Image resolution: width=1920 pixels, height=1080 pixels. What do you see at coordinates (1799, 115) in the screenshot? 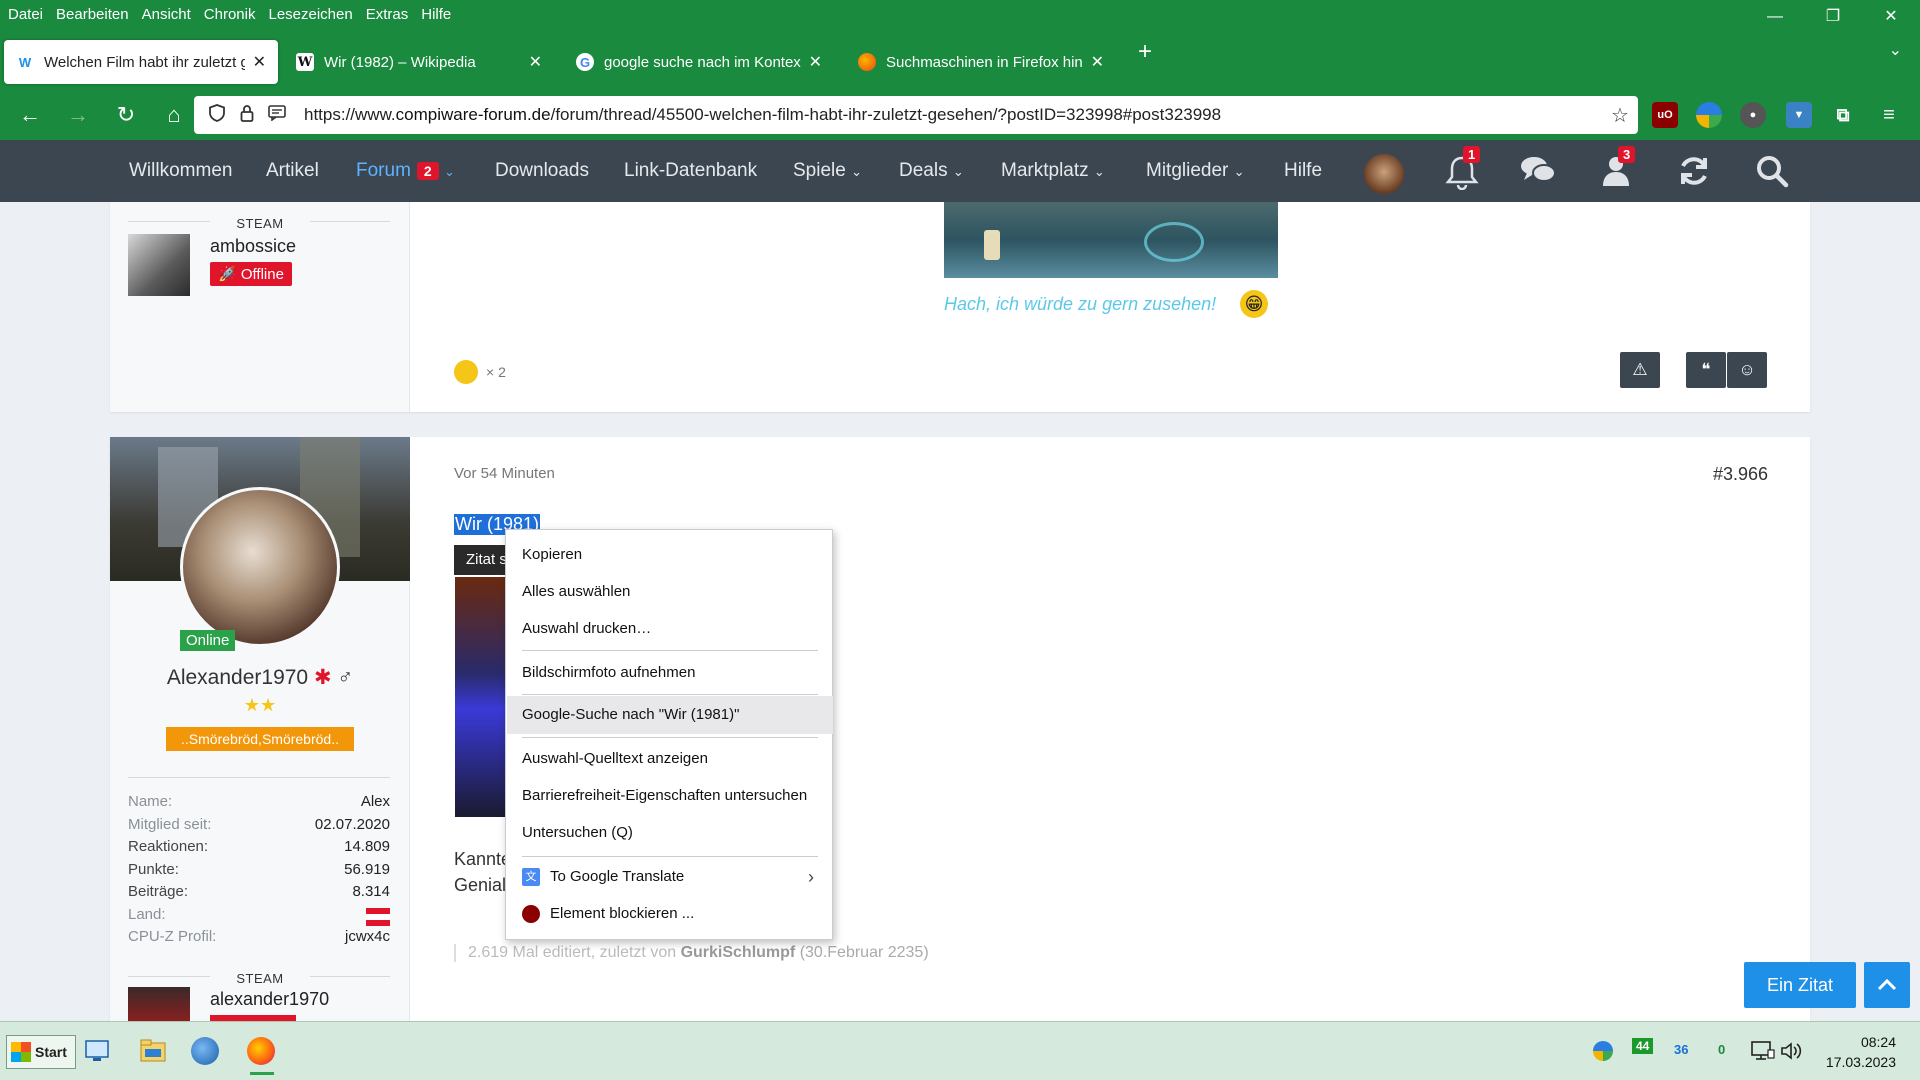
I see `bitwarden-extension-icon: ▼` at bounding box center [1799, 115].